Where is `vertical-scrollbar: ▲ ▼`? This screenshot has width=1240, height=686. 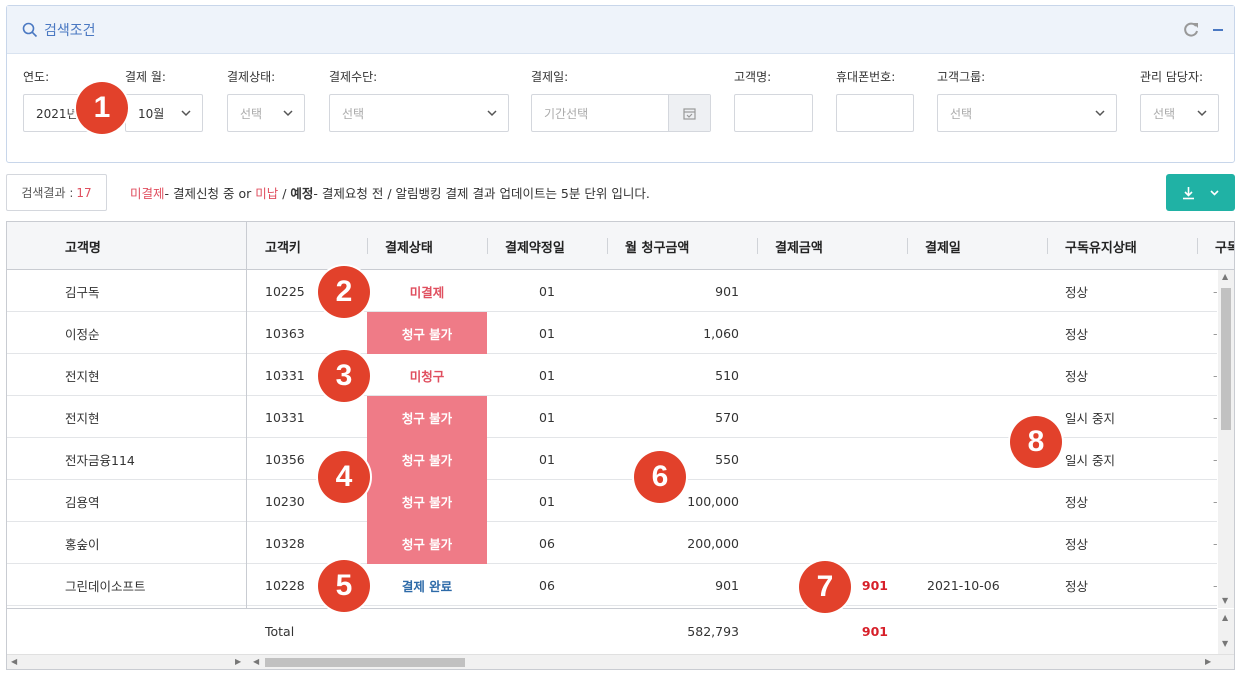 vertical-scrollbar: ▲ ▼ is located at coordinates (1226, 439).